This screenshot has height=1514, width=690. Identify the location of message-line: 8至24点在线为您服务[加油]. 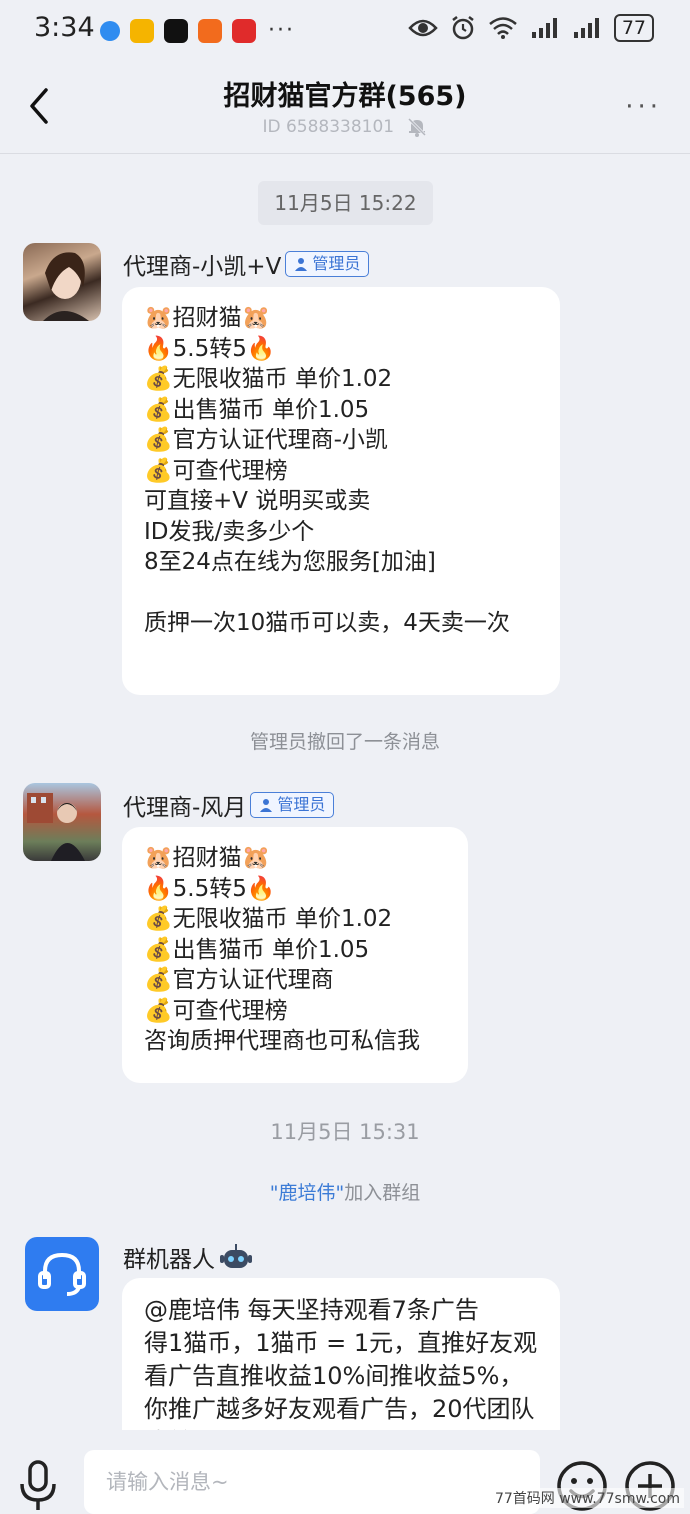
(290, 562).